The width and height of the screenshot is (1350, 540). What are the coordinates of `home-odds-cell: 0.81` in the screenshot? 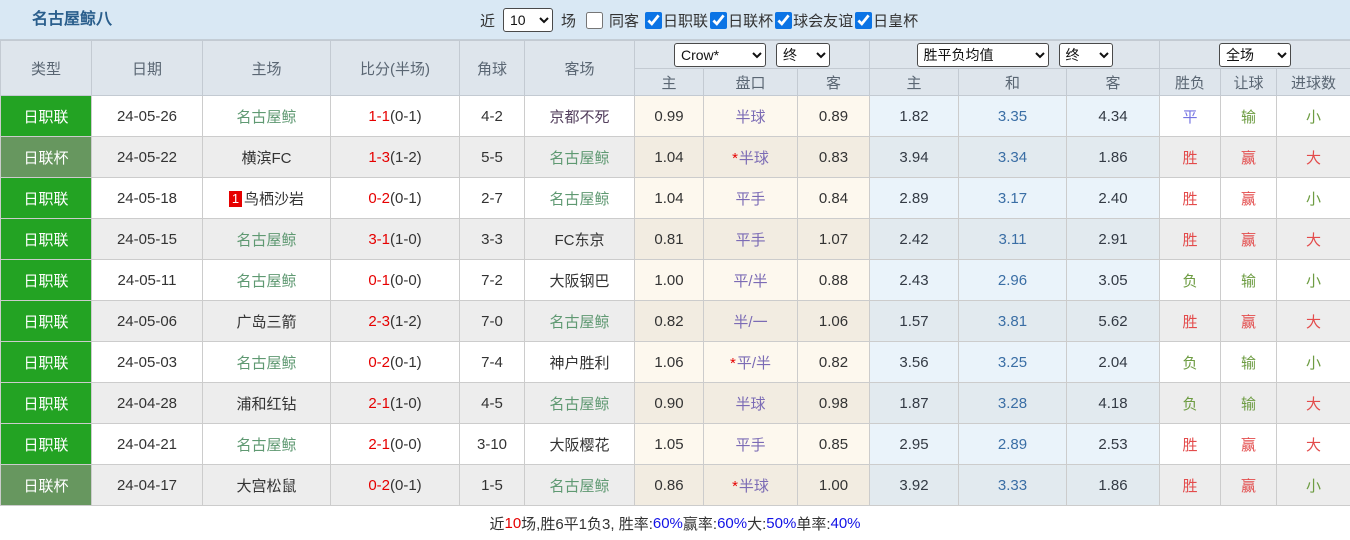 It's located at (669, 239).